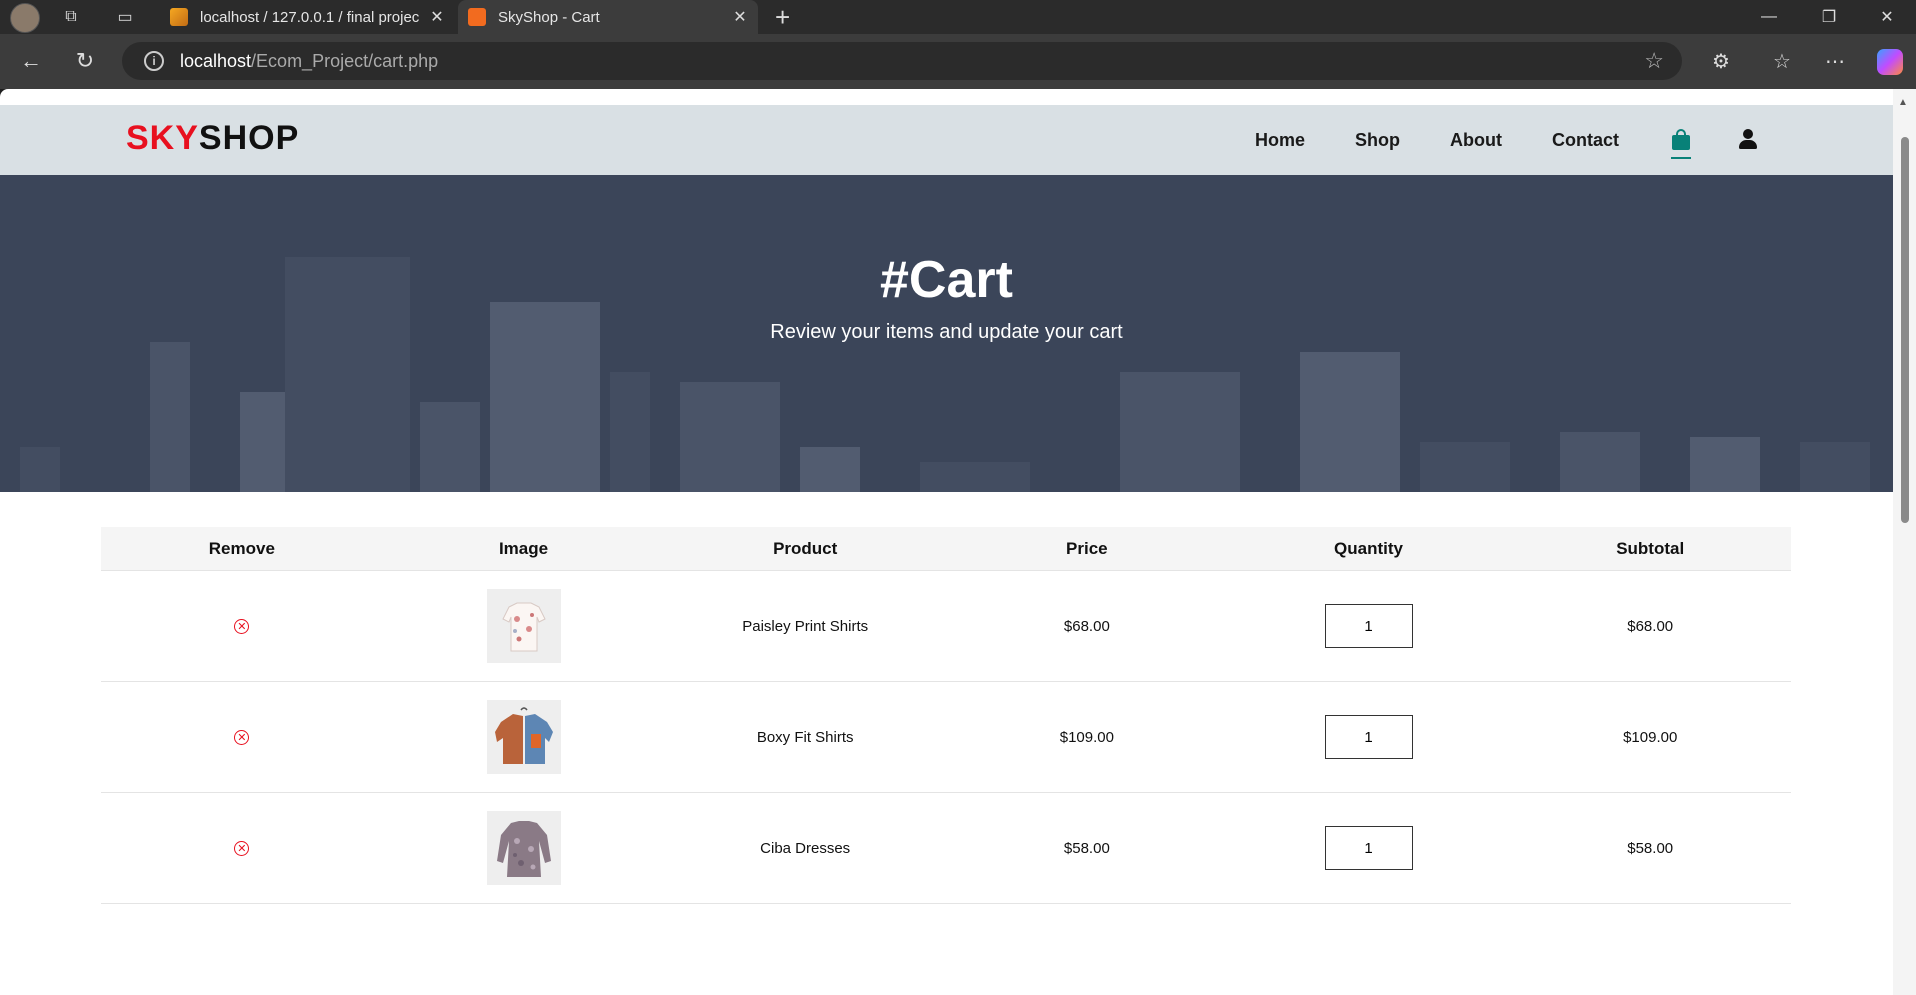  Describe the element at coordinates (523, 848) in the screenshot. I see `ciba-dress-image` at that location.